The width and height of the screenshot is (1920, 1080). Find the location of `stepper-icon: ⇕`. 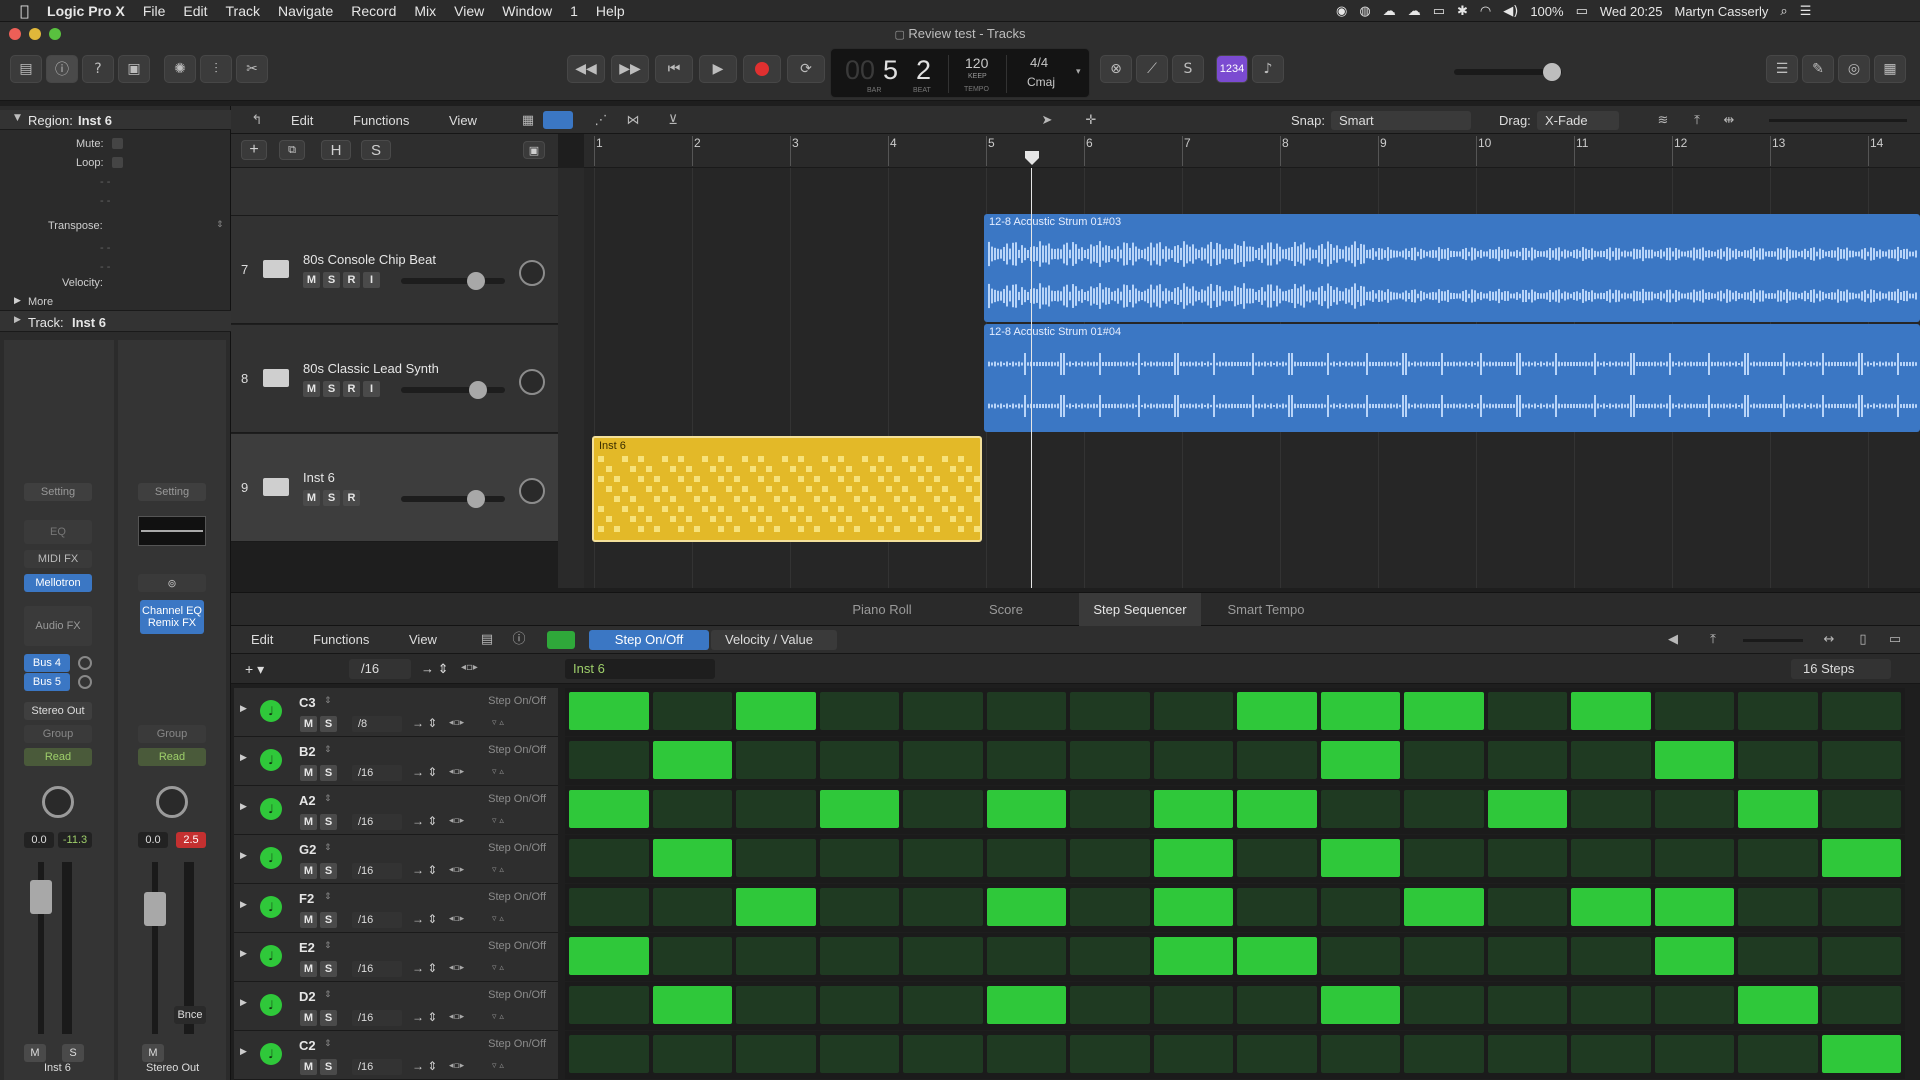

stepper-icon: ⇕ is located at coordinates (328, 799).